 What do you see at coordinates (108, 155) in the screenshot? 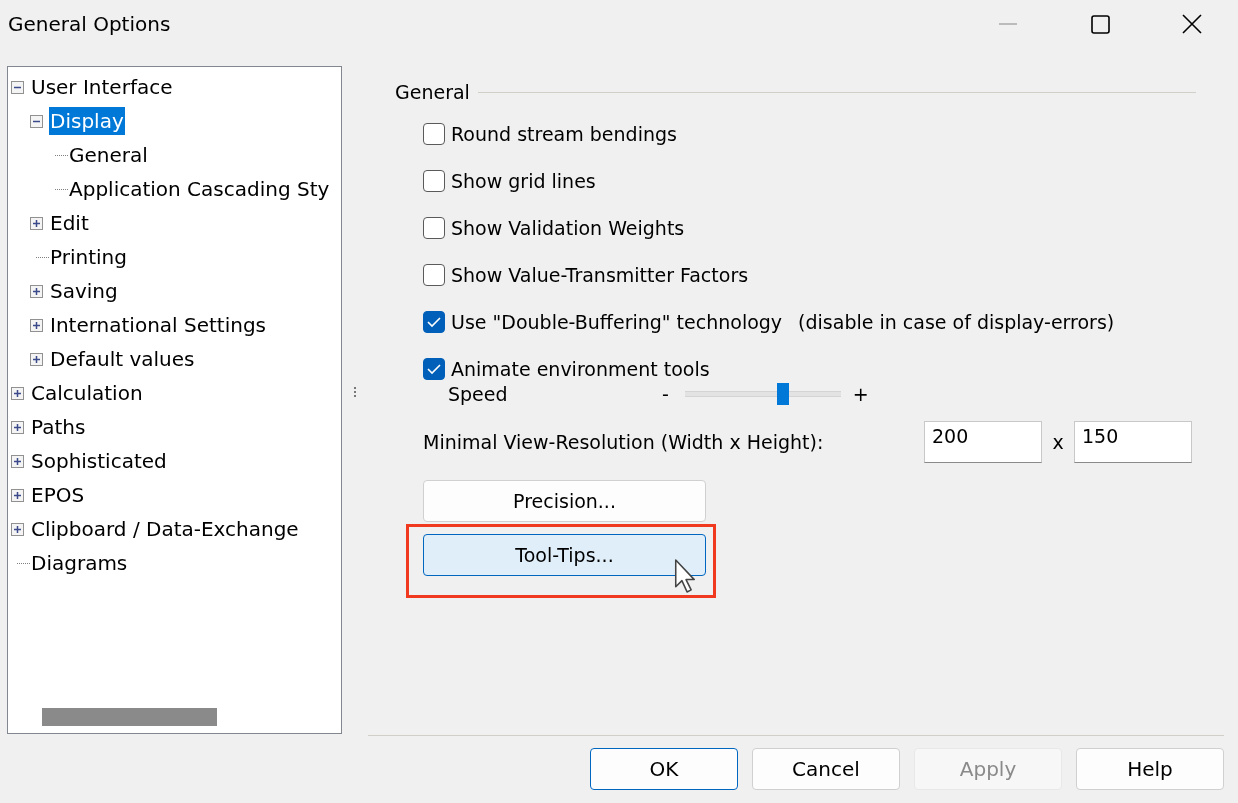
I see `tree-item: General` at bounding box center [108, 155].